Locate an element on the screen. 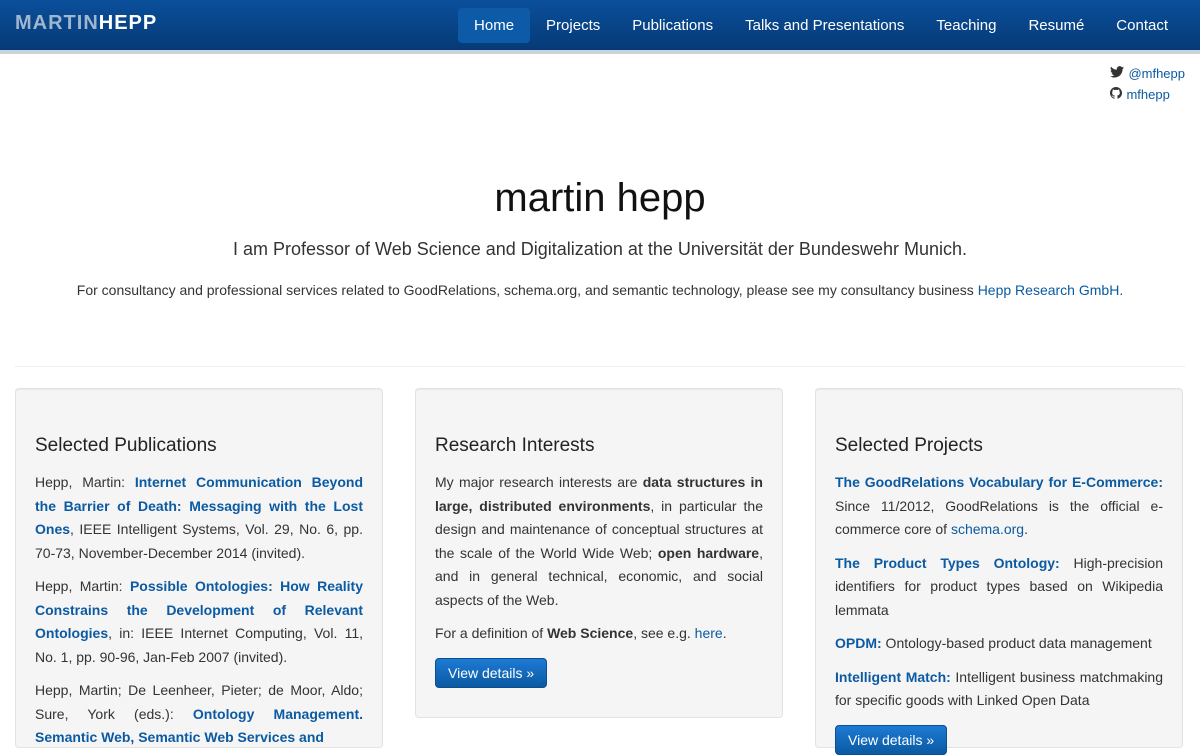 The height and width of the screenshot is (755, 1200). project-name: OPDM: is located at coordinates (858, 643).